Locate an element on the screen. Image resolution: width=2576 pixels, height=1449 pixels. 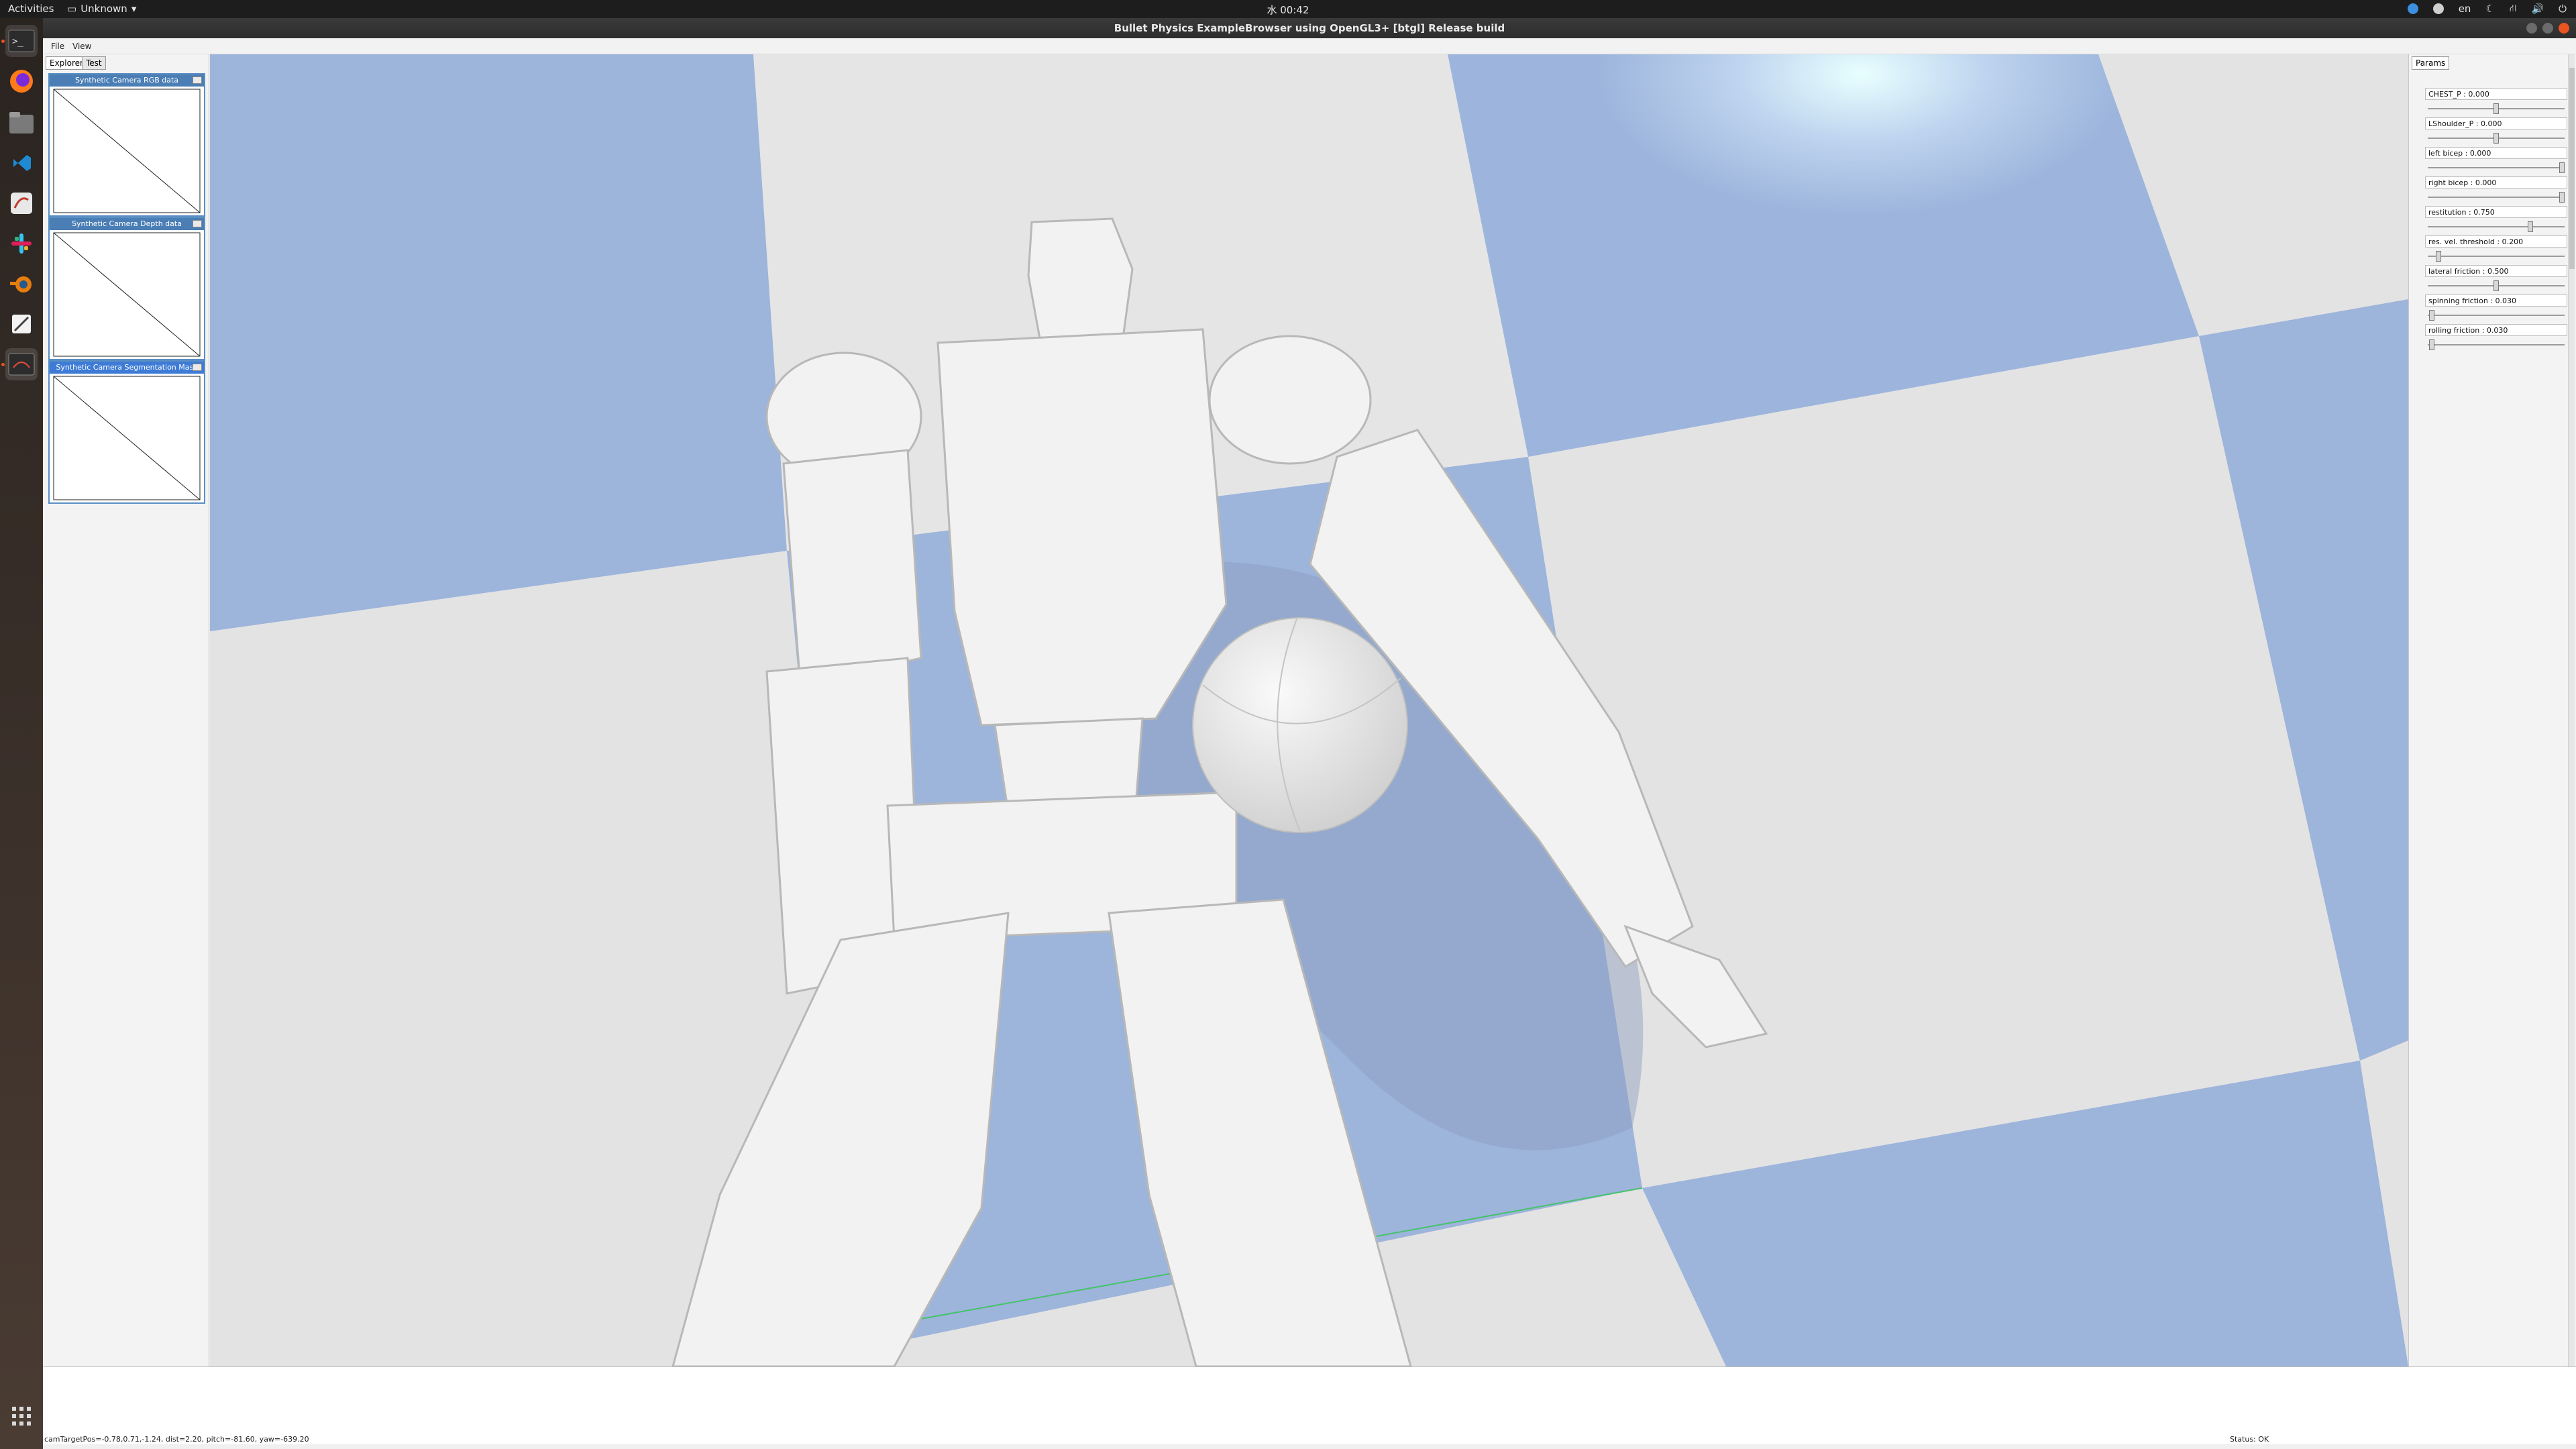
param-slider: lateral friction : 0.500 is located at coordinates (2496, 279).